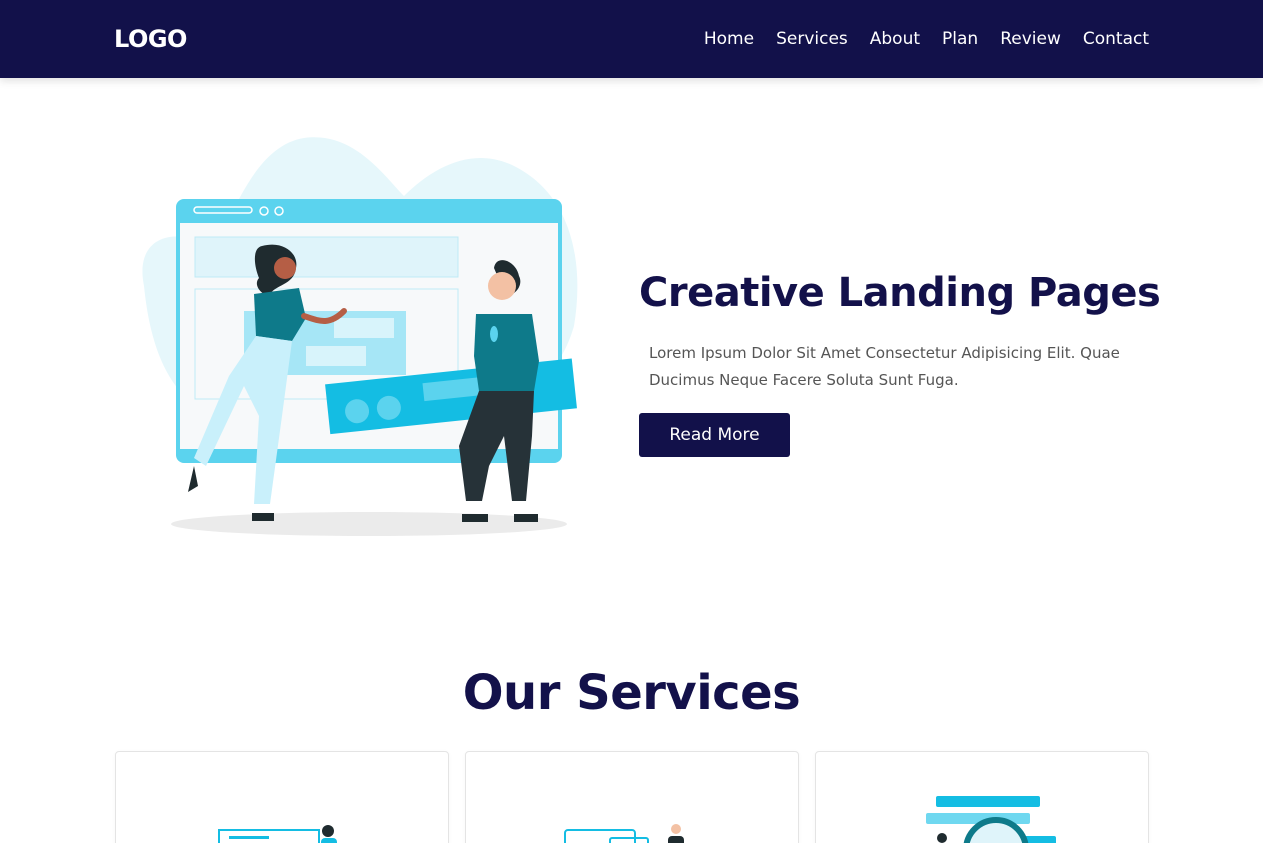  What do you see at coordinates (812, 39) in the screenshot?
I see `nav-services: Services` at bounding box center [812, 39].